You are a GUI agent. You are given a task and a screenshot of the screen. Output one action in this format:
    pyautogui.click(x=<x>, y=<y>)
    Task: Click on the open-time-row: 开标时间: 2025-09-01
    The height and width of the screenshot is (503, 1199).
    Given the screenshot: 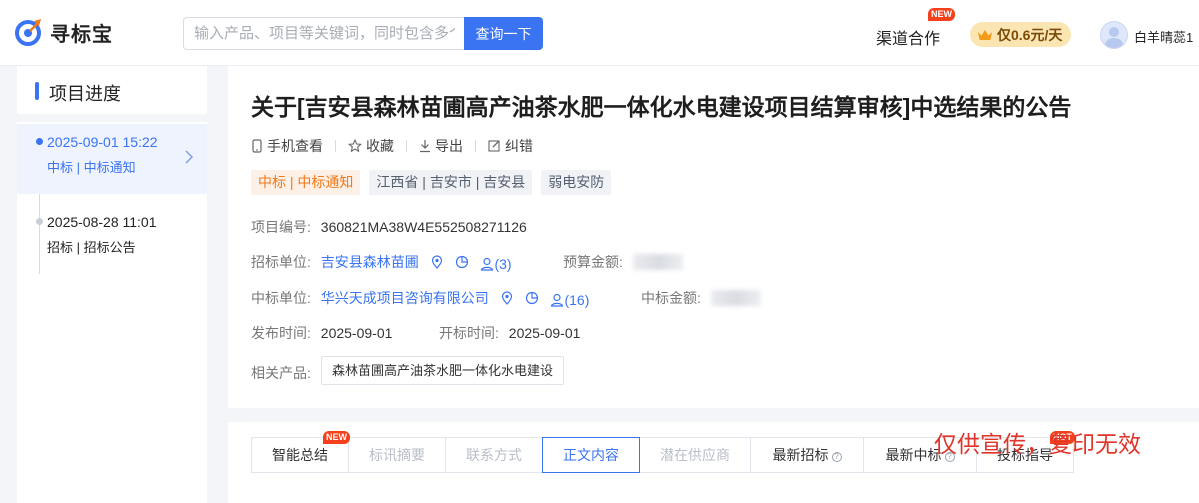 What is the action you would take?
    pyautogui.click(x=509, y=333)
    